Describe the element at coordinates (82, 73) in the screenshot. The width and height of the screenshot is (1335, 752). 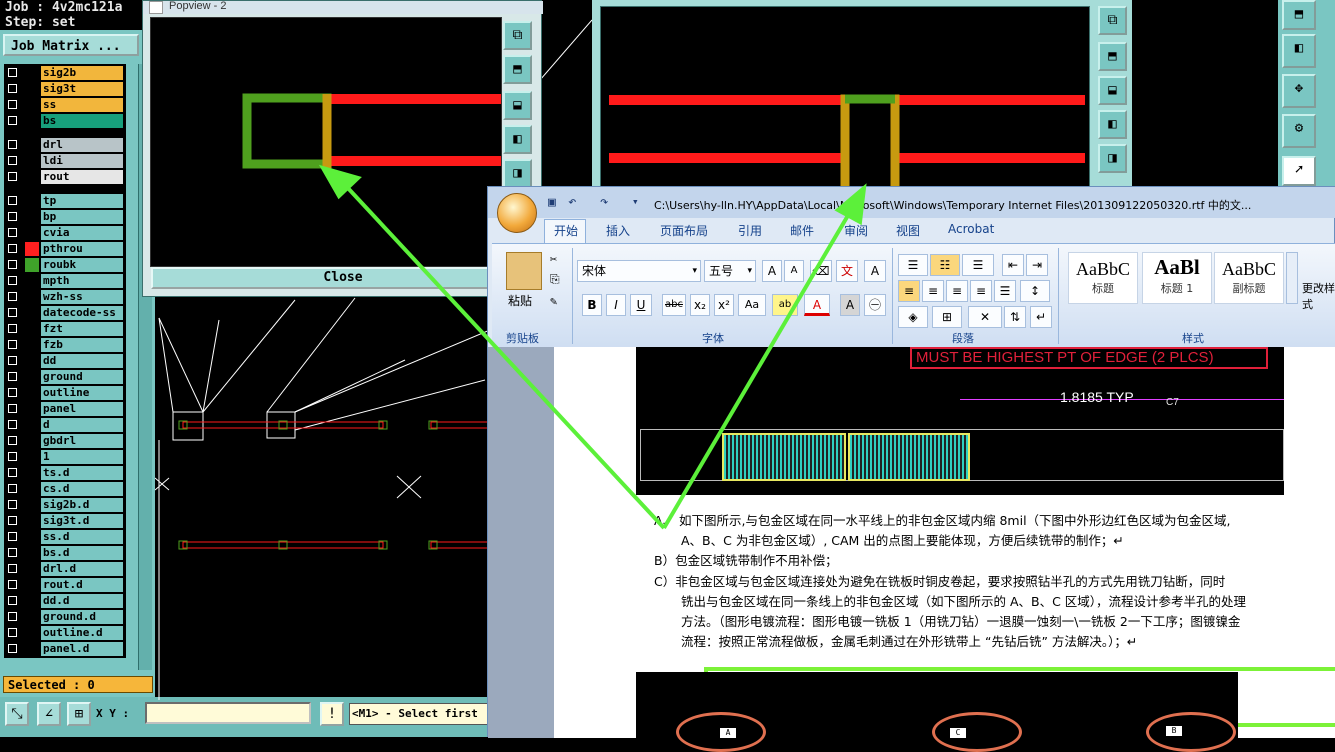
I see `layer-name: sig2b` at that location.